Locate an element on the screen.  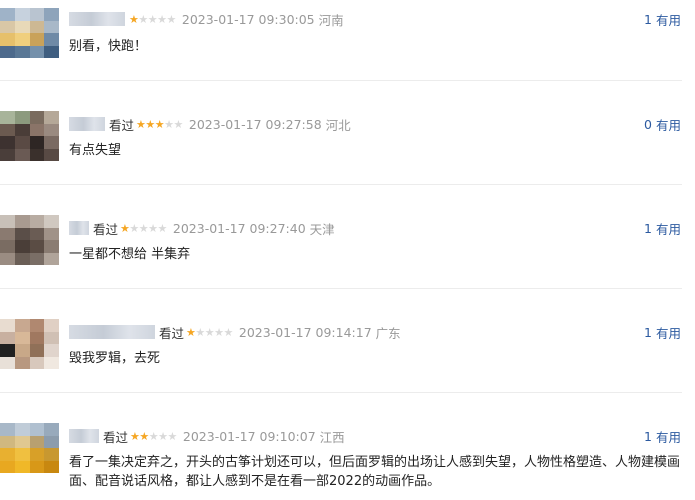
comment-meta: 看过 ★ ★ ★ ★ ★ 2023-01-17 09:10:07 江西 is located at coordinates (207, 436).